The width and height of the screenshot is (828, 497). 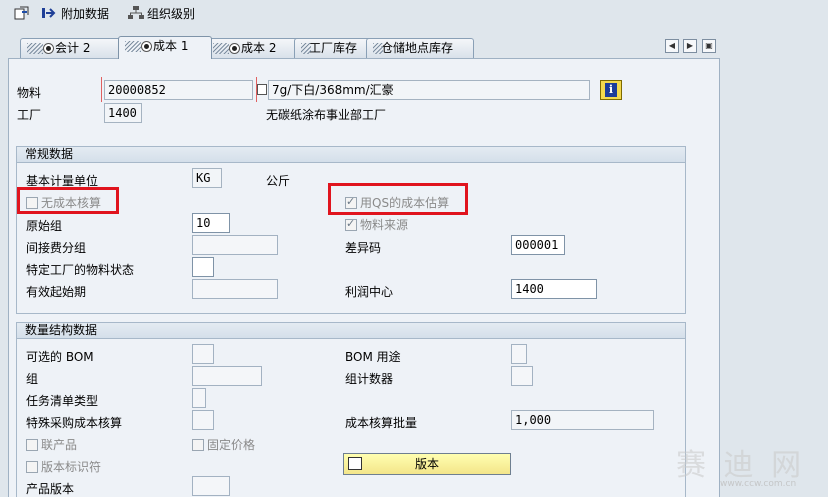 What do you see at coordinates (519, 354) in the screenshot?
I see `bom-usage-field` at bounding box center [519, 354].